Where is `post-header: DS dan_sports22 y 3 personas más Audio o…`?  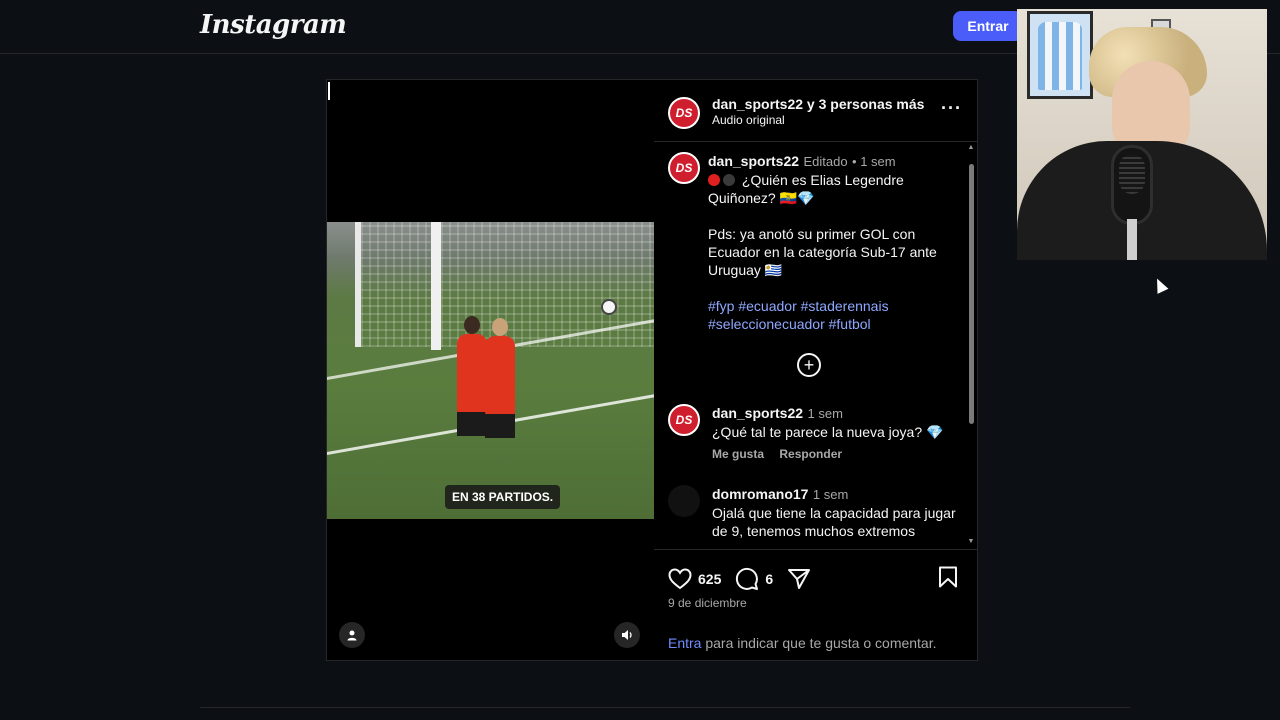
post-header: DS dan_sports22 y 3 personas más Audio o… is located at coordinates (815, 111).